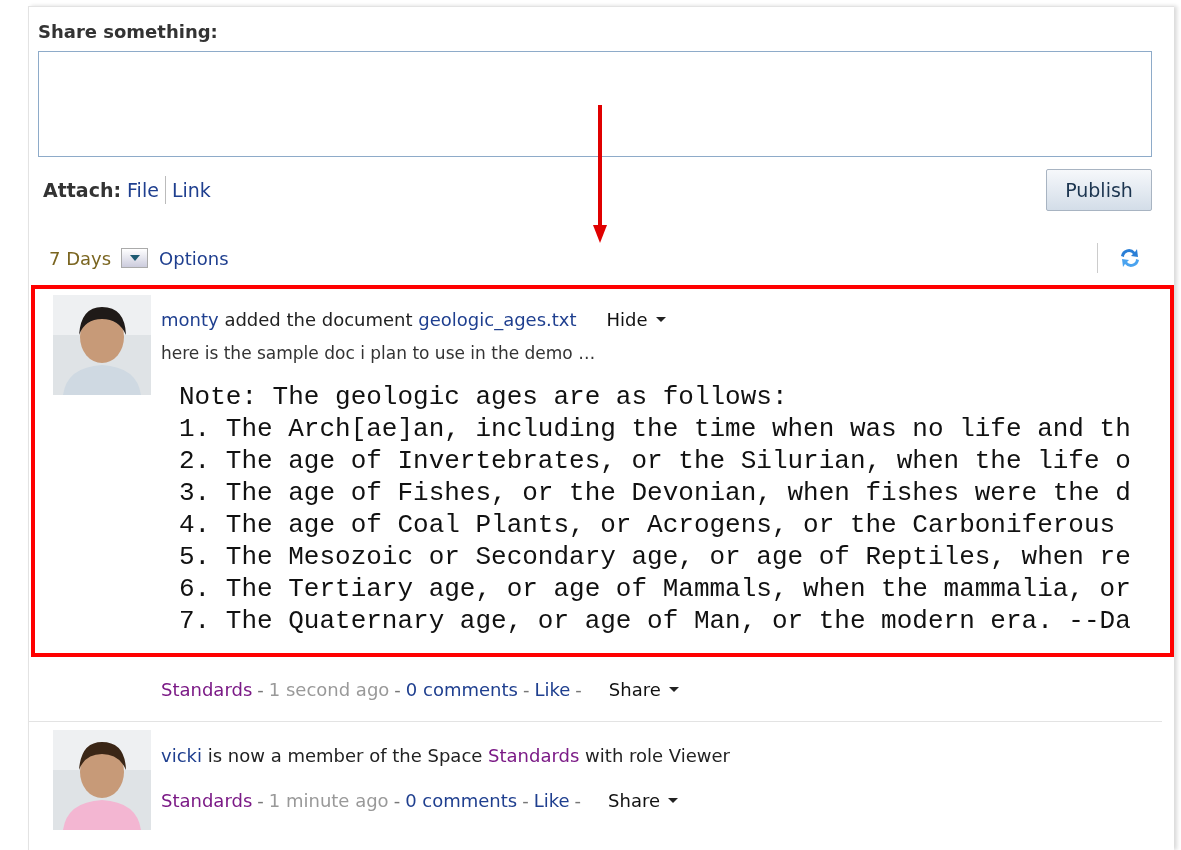 Image resolution: width=1181 pixels, height=850 pixels. What do you see at coordinates (655, 588) in the screenshot?
I see `preview-line: 6. The Tertiary age, or age of Mammals, when the mammalia, or` at bounding box center [655, 588].